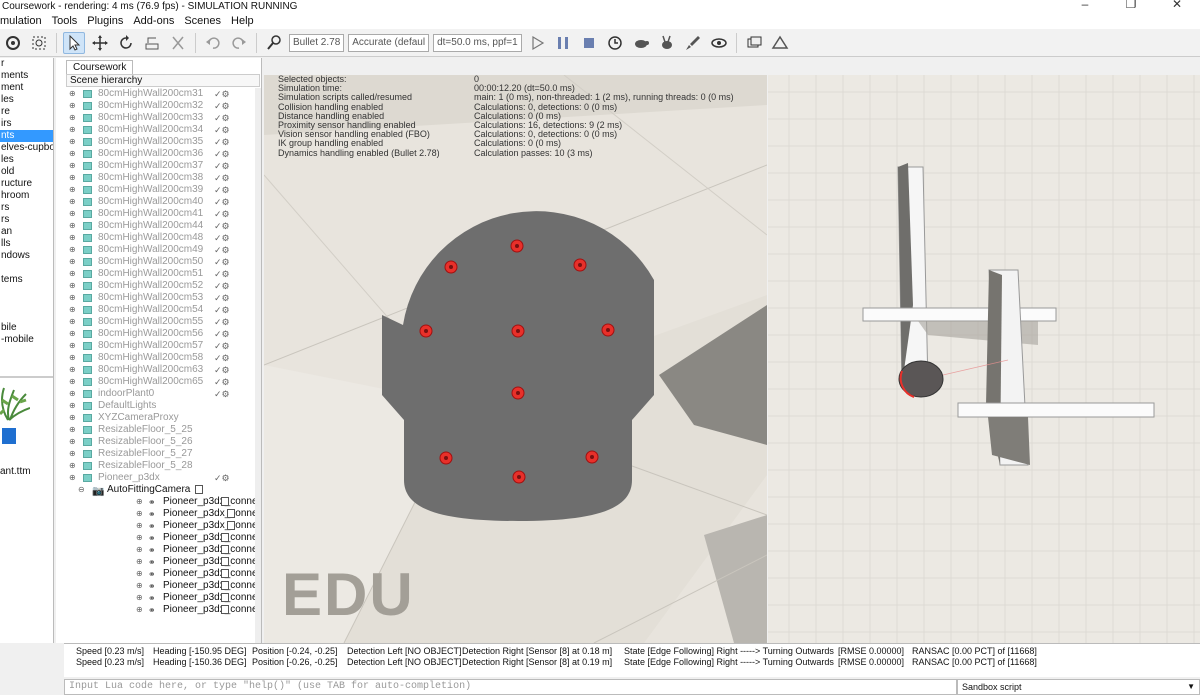  I want to click on transfer-dna-button, so click(178, 43).